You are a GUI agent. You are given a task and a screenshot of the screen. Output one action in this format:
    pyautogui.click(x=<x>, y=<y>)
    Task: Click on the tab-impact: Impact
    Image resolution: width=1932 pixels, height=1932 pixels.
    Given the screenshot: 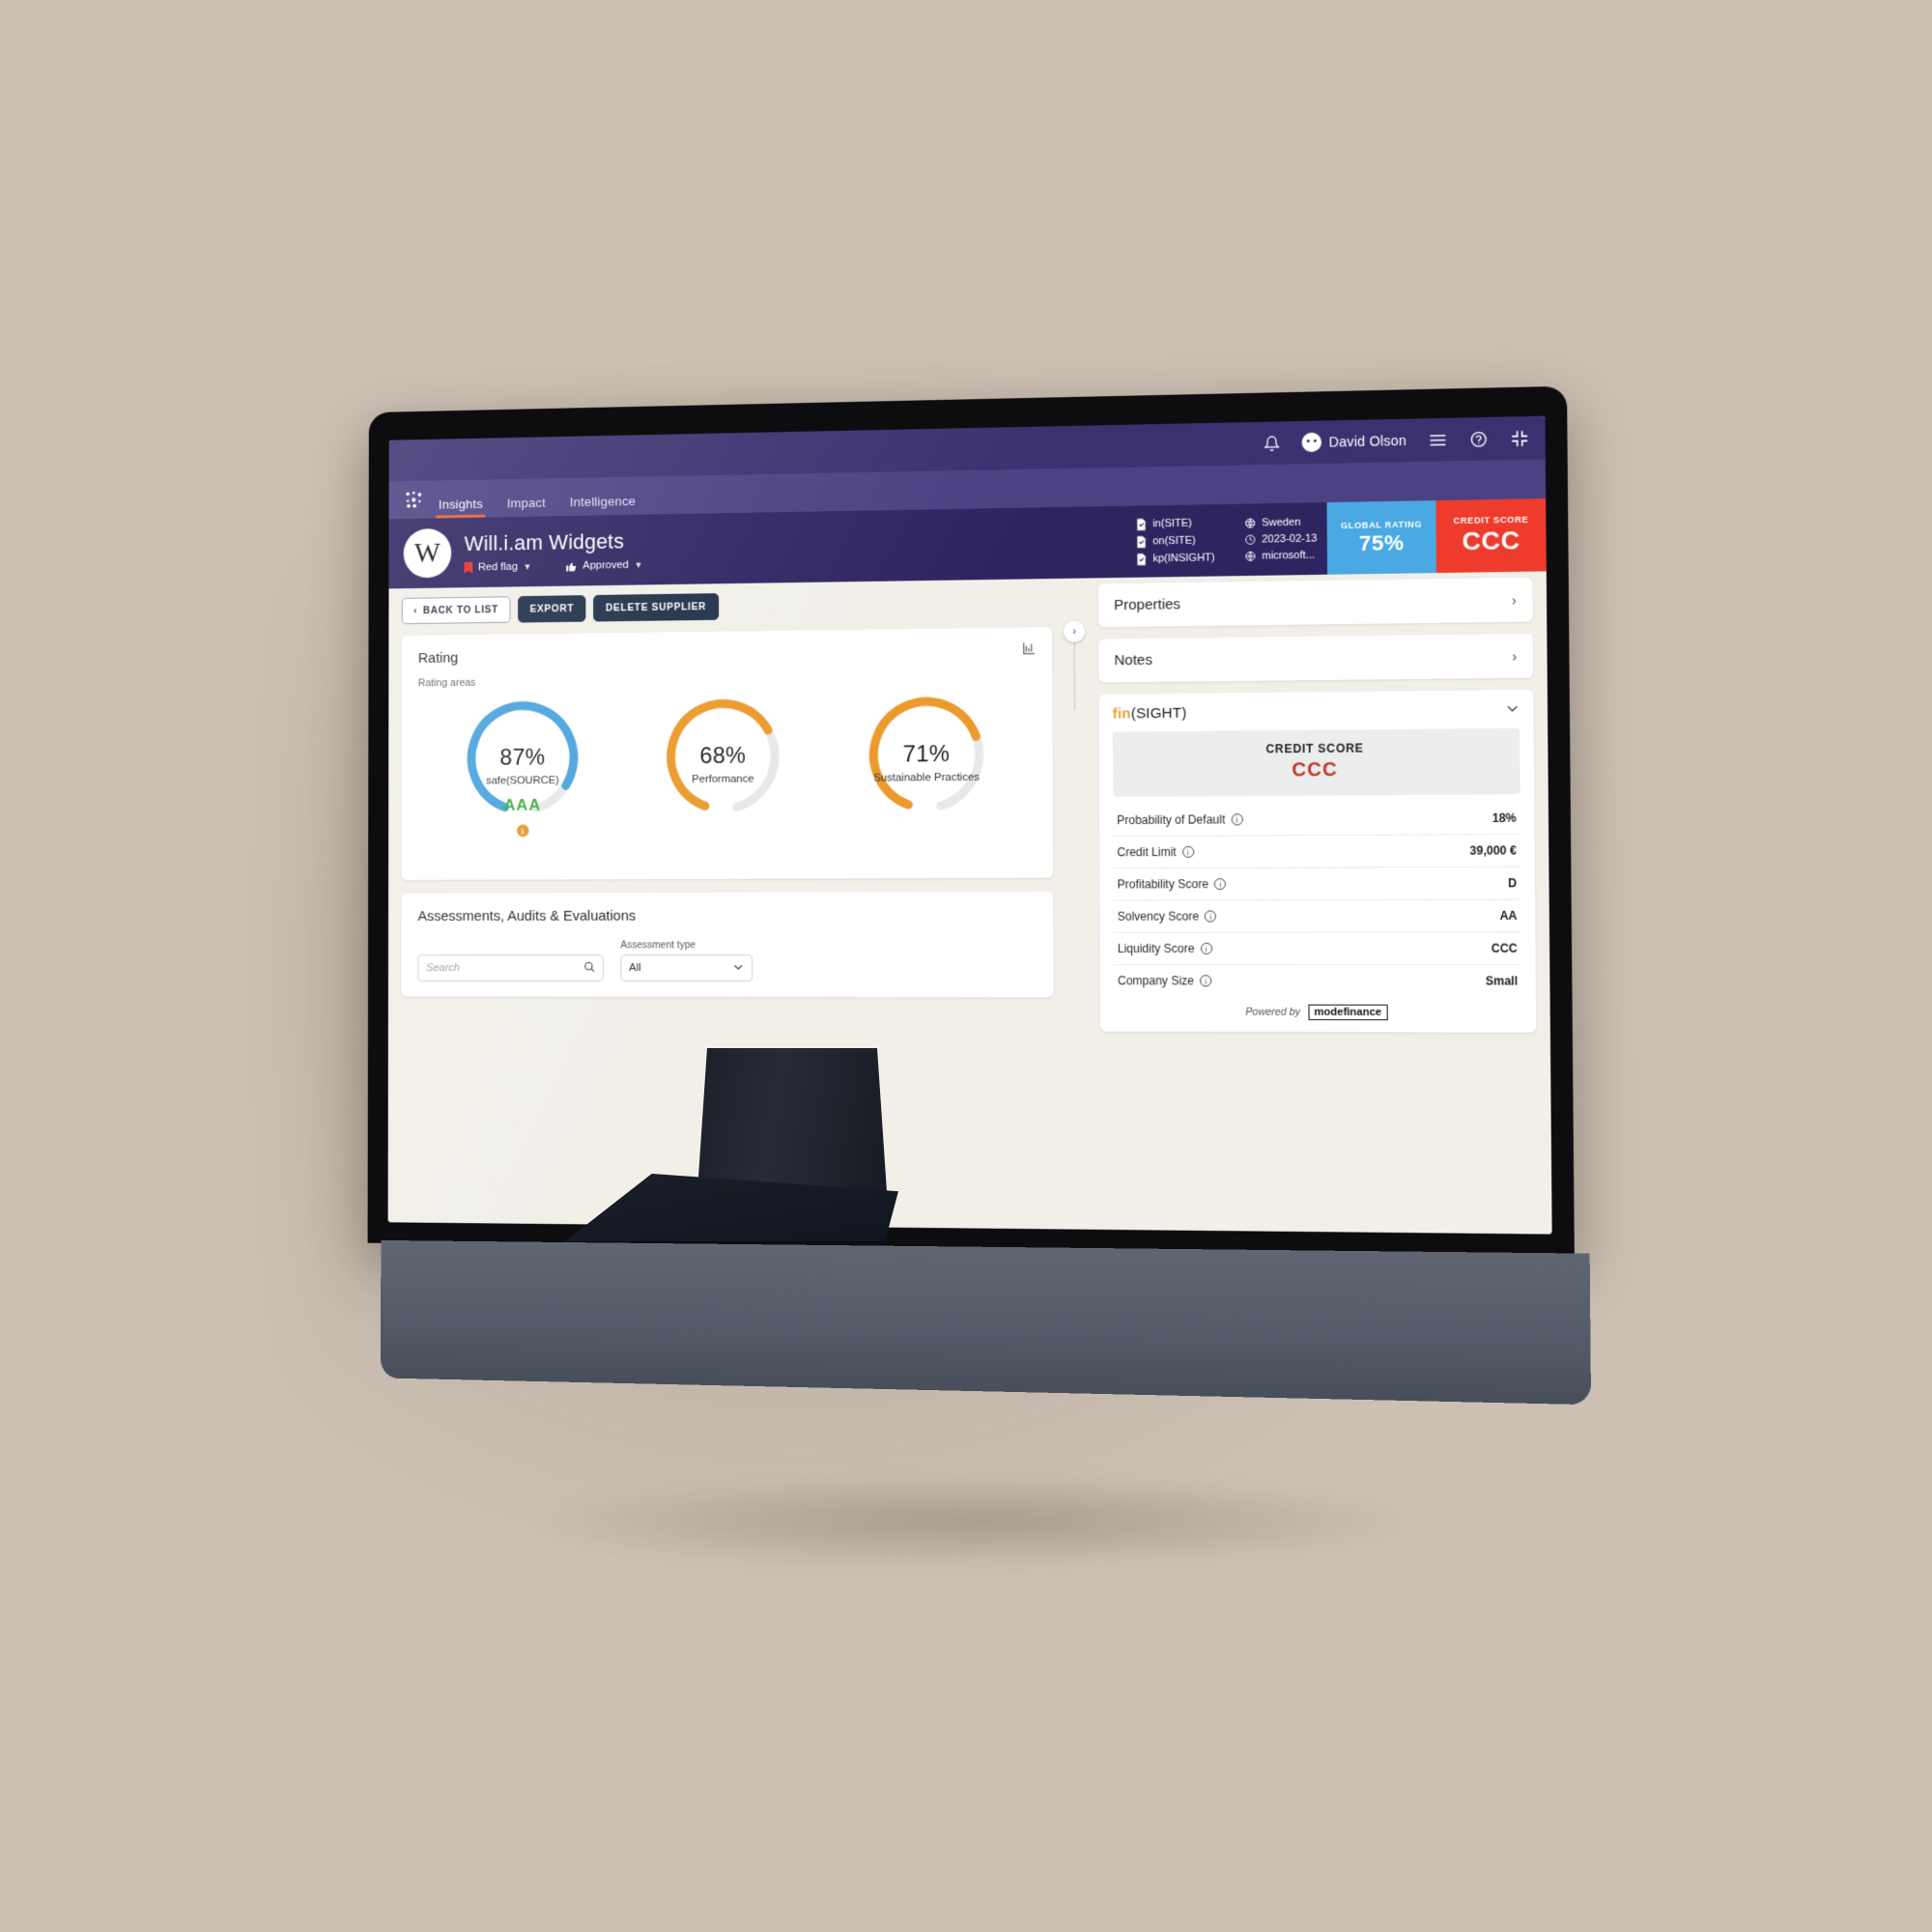 What is the action you would take?
    pyautogui.click(x=526, y=506)
    